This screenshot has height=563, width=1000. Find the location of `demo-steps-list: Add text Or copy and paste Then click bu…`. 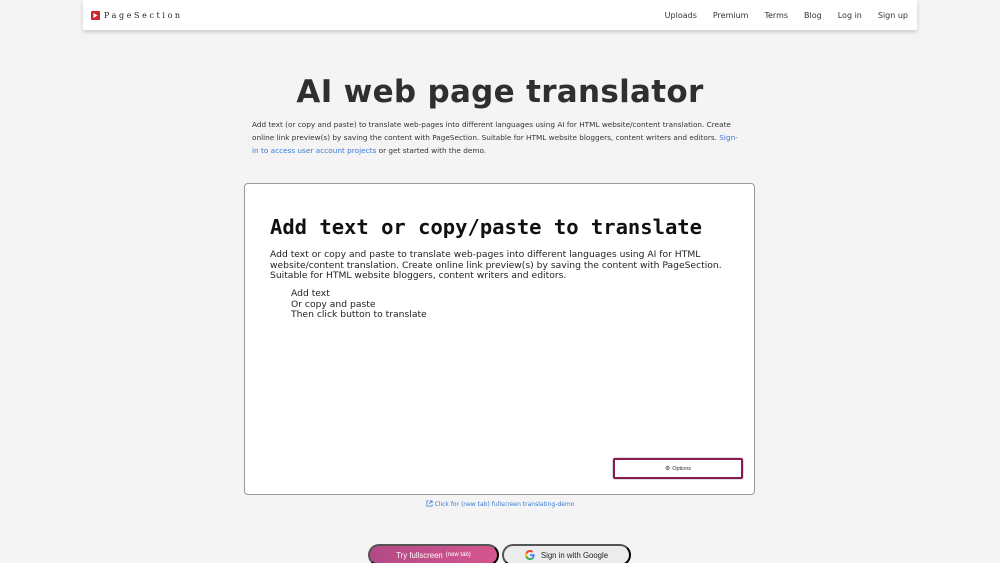

demo-steps-list: Add text Or copy and paste Then click bu… is located at coordinates (359, 304).